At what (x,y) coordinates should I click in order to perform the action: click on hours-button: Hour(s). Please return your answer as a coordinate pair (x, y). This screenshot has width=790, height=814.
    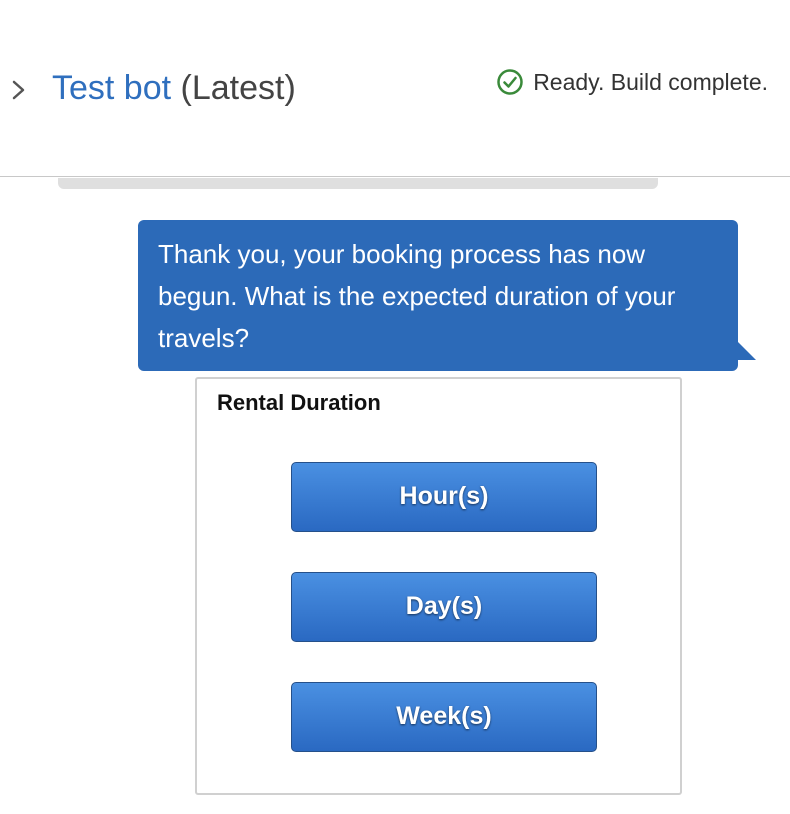
    Looking at the image, I should click on (444, 497).